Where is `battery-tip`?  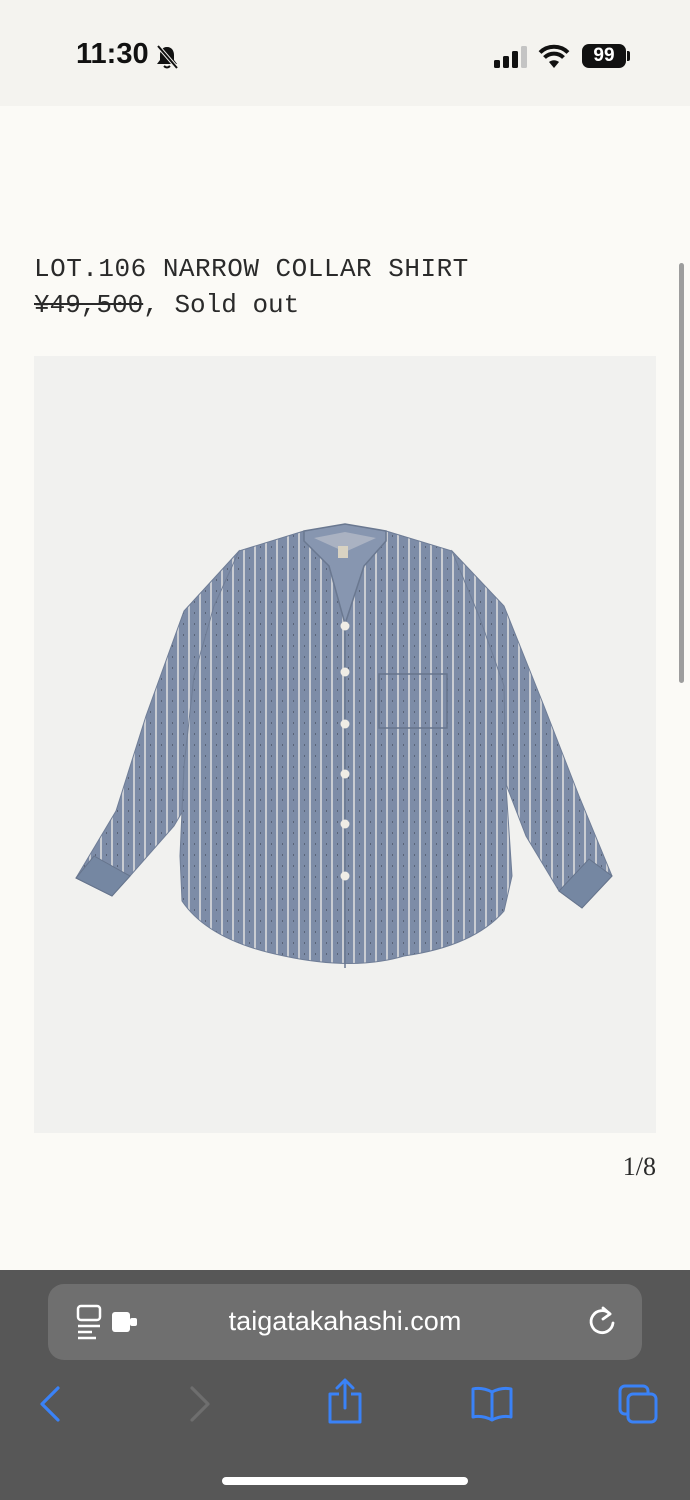 battery-tip is located at coordinates (628, 56).